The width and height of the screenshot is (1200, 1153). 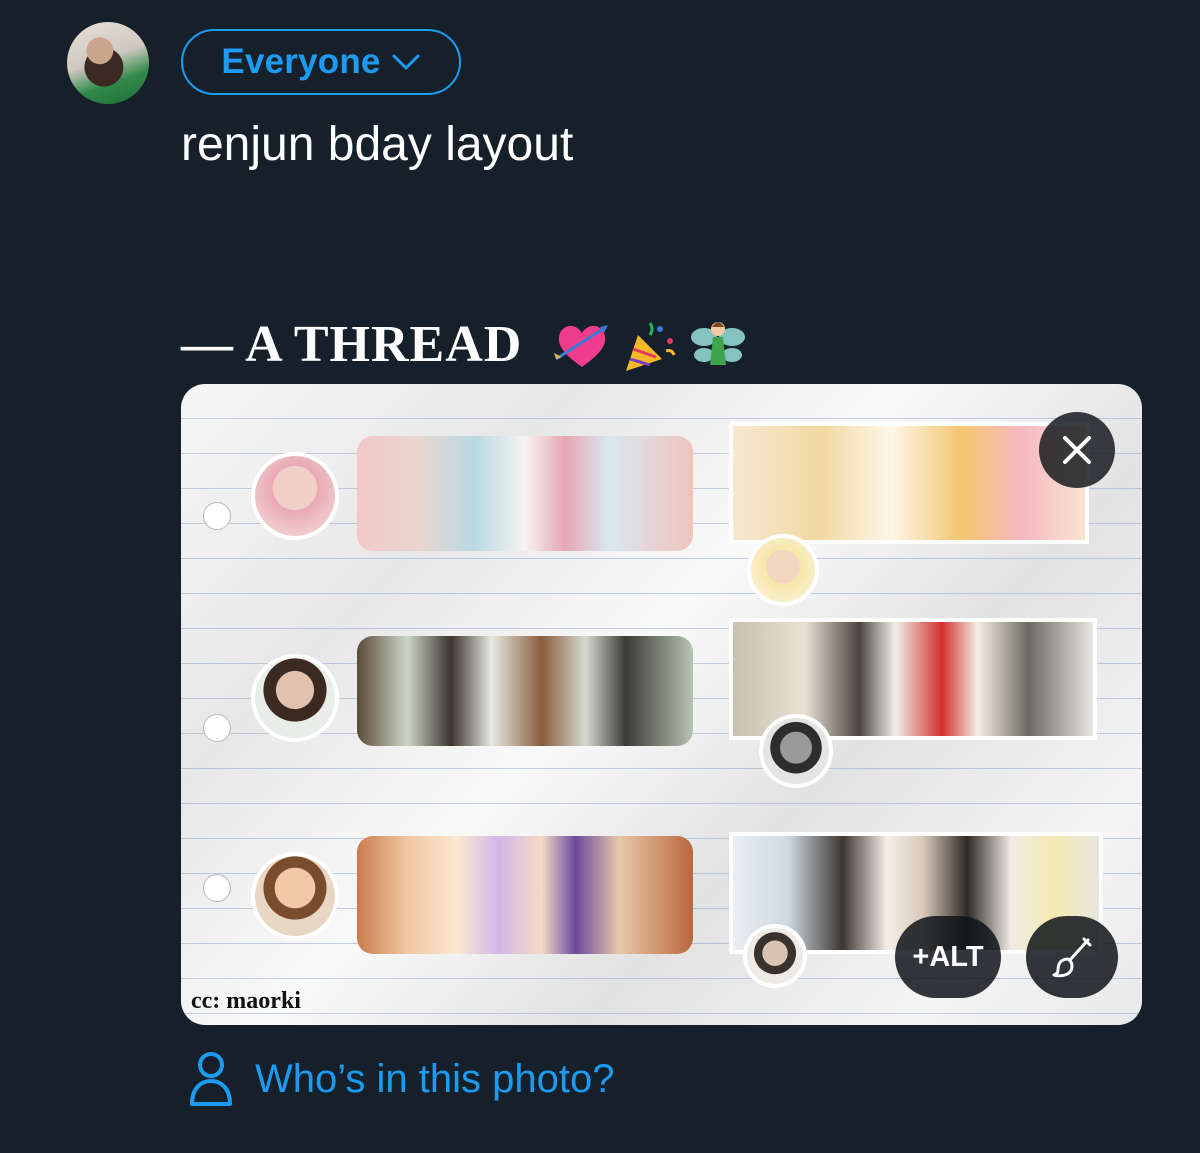 I want to click on person-icon, so click(x=211, y=1079).